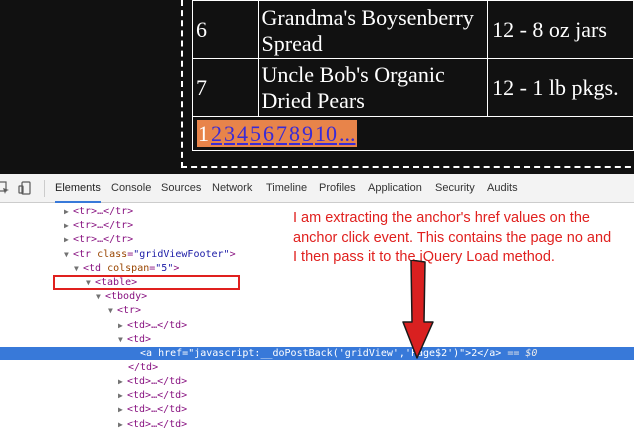  Describe the element at coordinates (317, 367) in the screenshot. I see `dom-node-line: </td>` at that location.